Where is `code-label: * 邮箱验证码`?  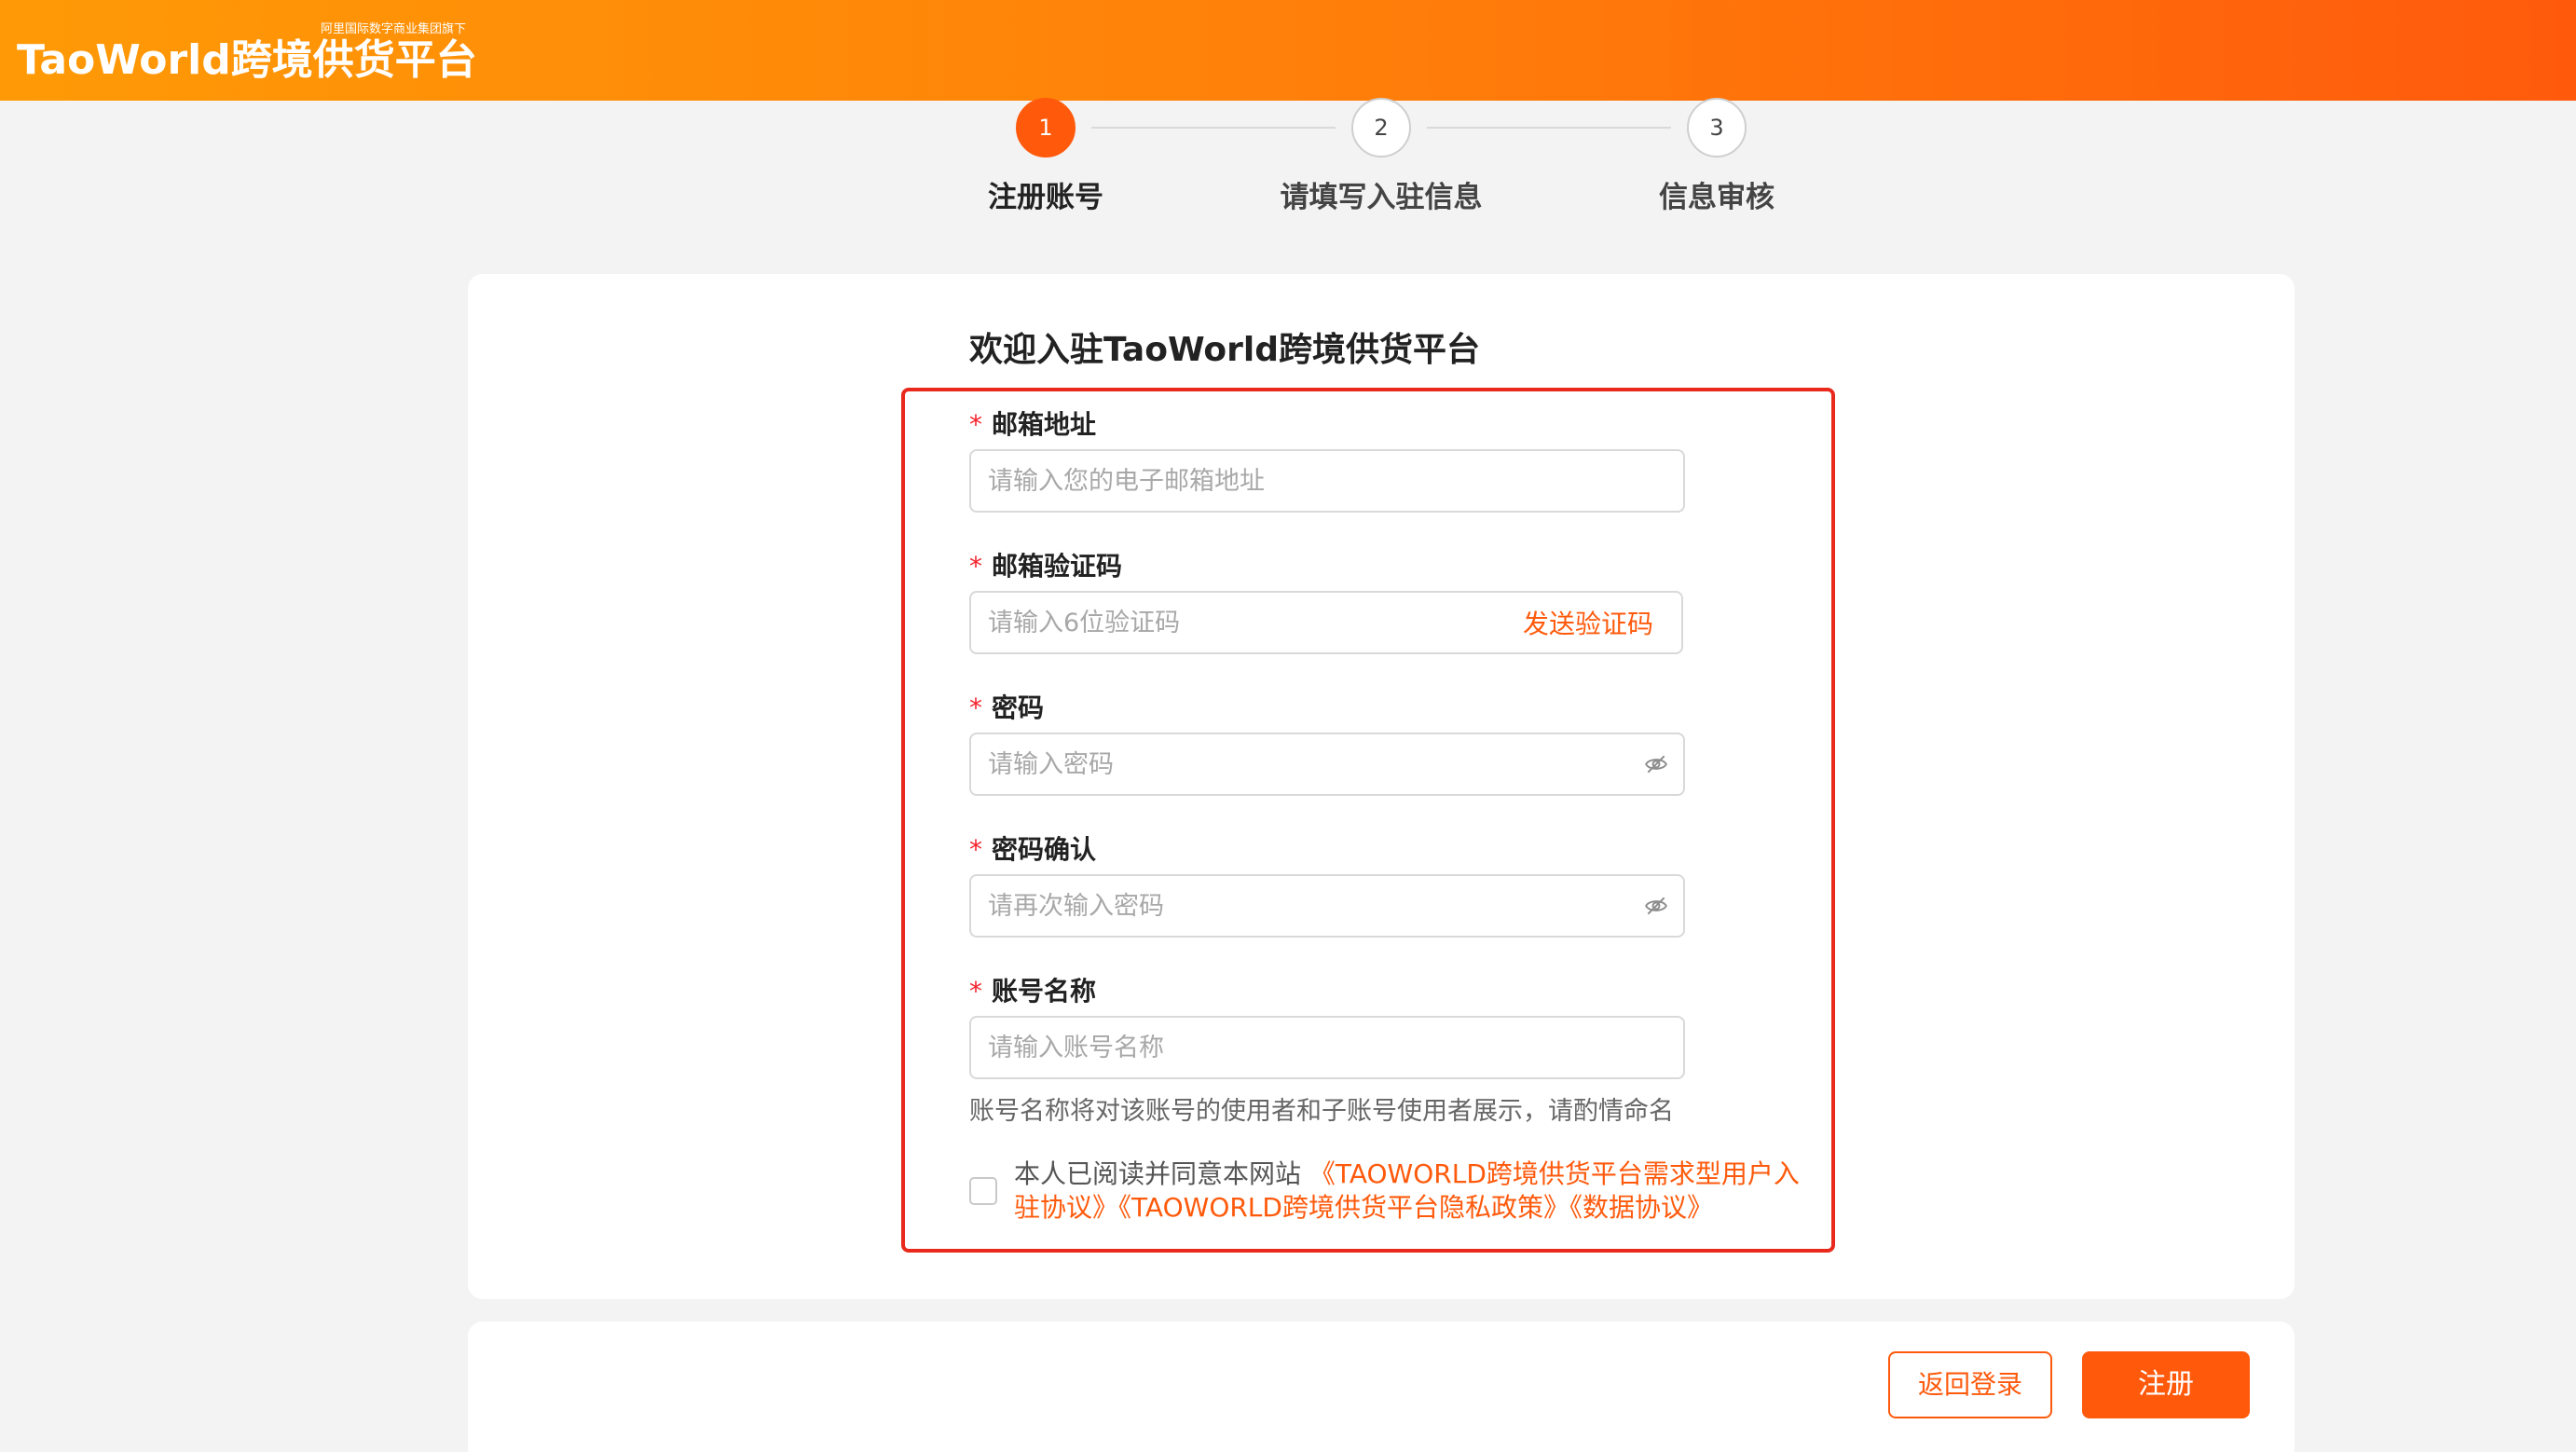
code-label: * 邮箱验证码 is located at coordinates (1045, 564).